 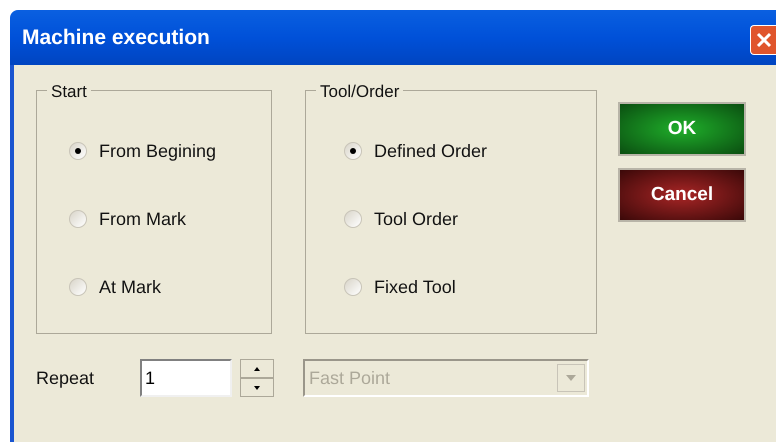 What do you see at coordinates (157, 151) in the screenshot?
I see `radio-label: From Begining` at bounding box center [157, 151].